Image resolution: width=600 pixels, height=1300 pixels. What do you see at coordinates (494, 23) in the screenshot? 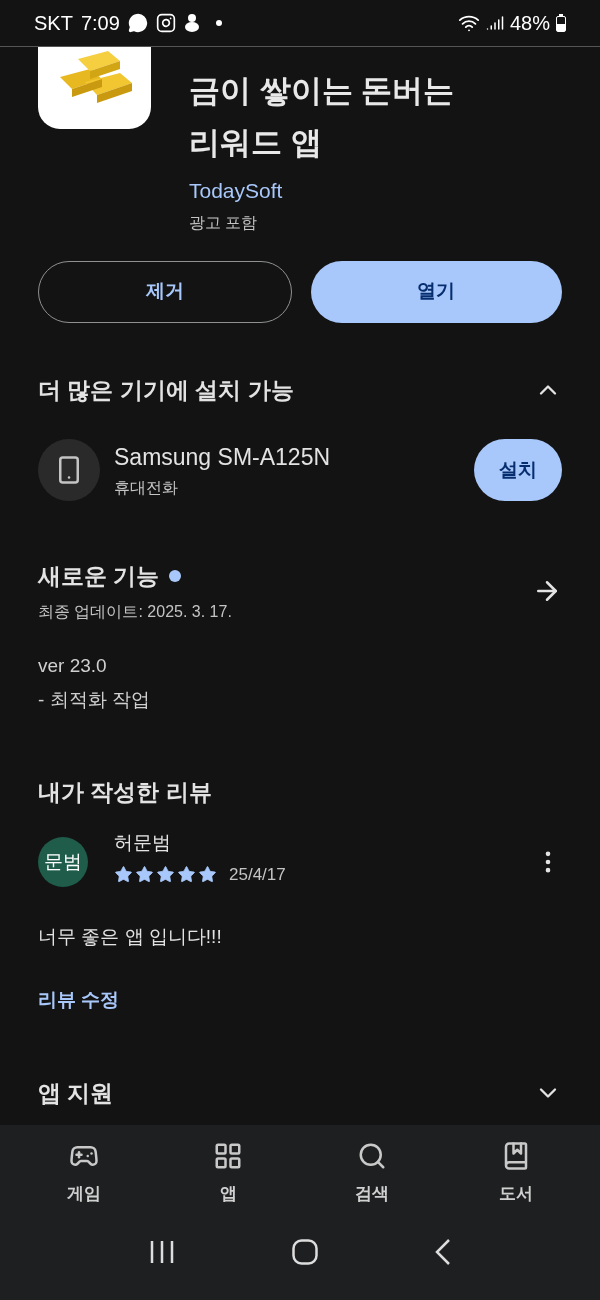
I see `signal-icon` at bounding box center [494, 23].